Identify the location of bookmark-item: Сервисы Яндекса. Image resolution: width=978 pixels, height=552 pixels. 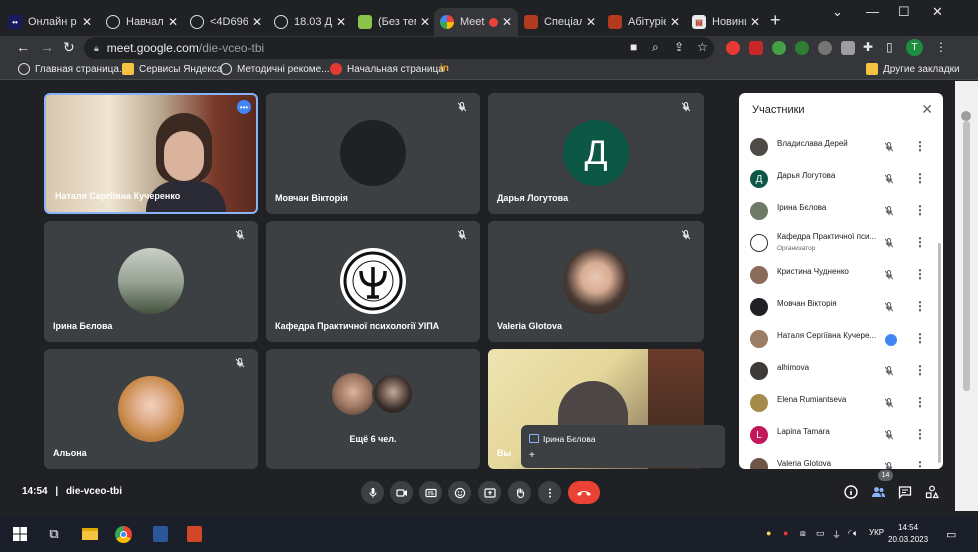
(172, 69).